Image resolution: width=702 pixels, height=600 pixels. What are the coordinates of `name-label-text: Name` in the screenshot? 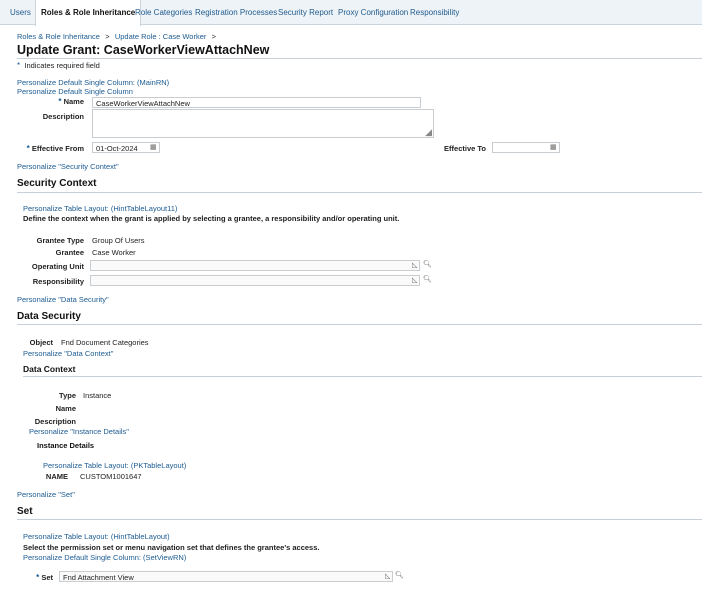 It's located at (73, 101).